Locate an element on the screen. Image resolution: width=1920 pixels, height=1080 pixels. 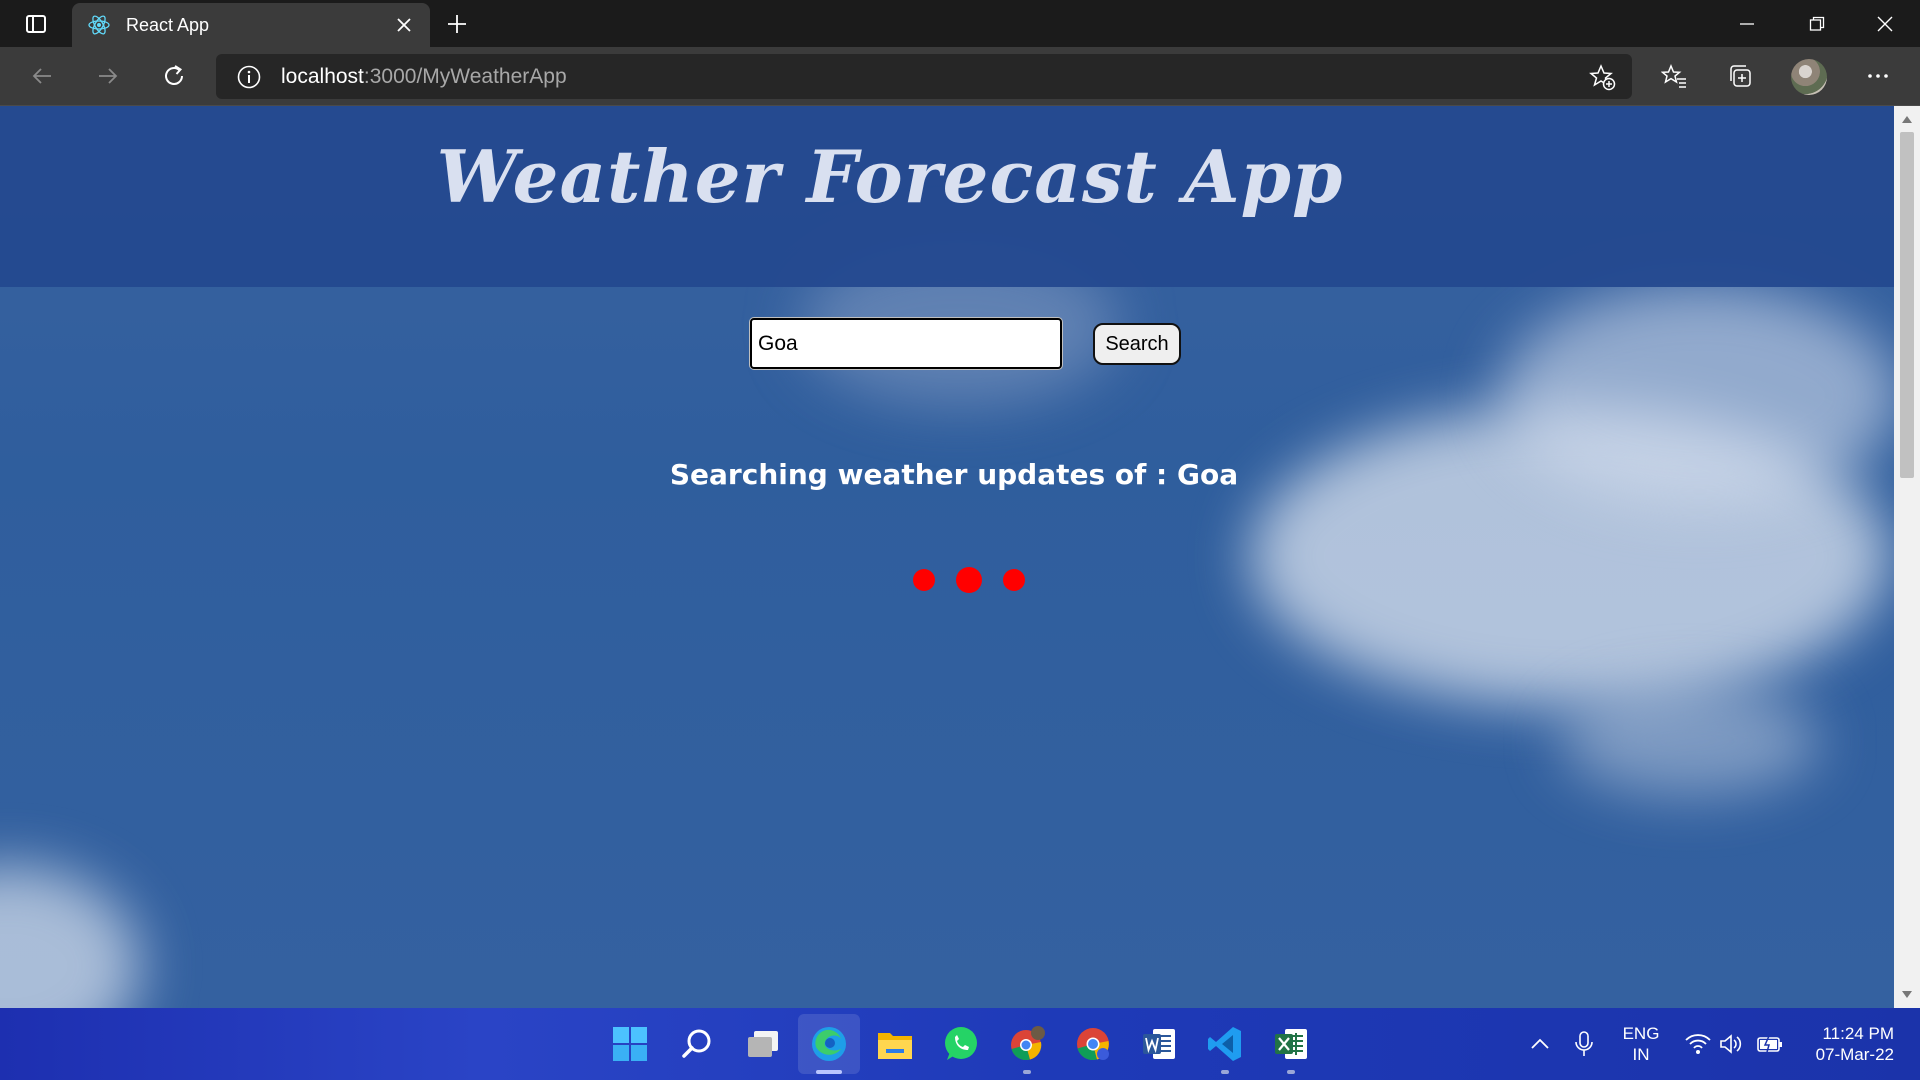
settings-more-button is located at coordinates (1878, 76).